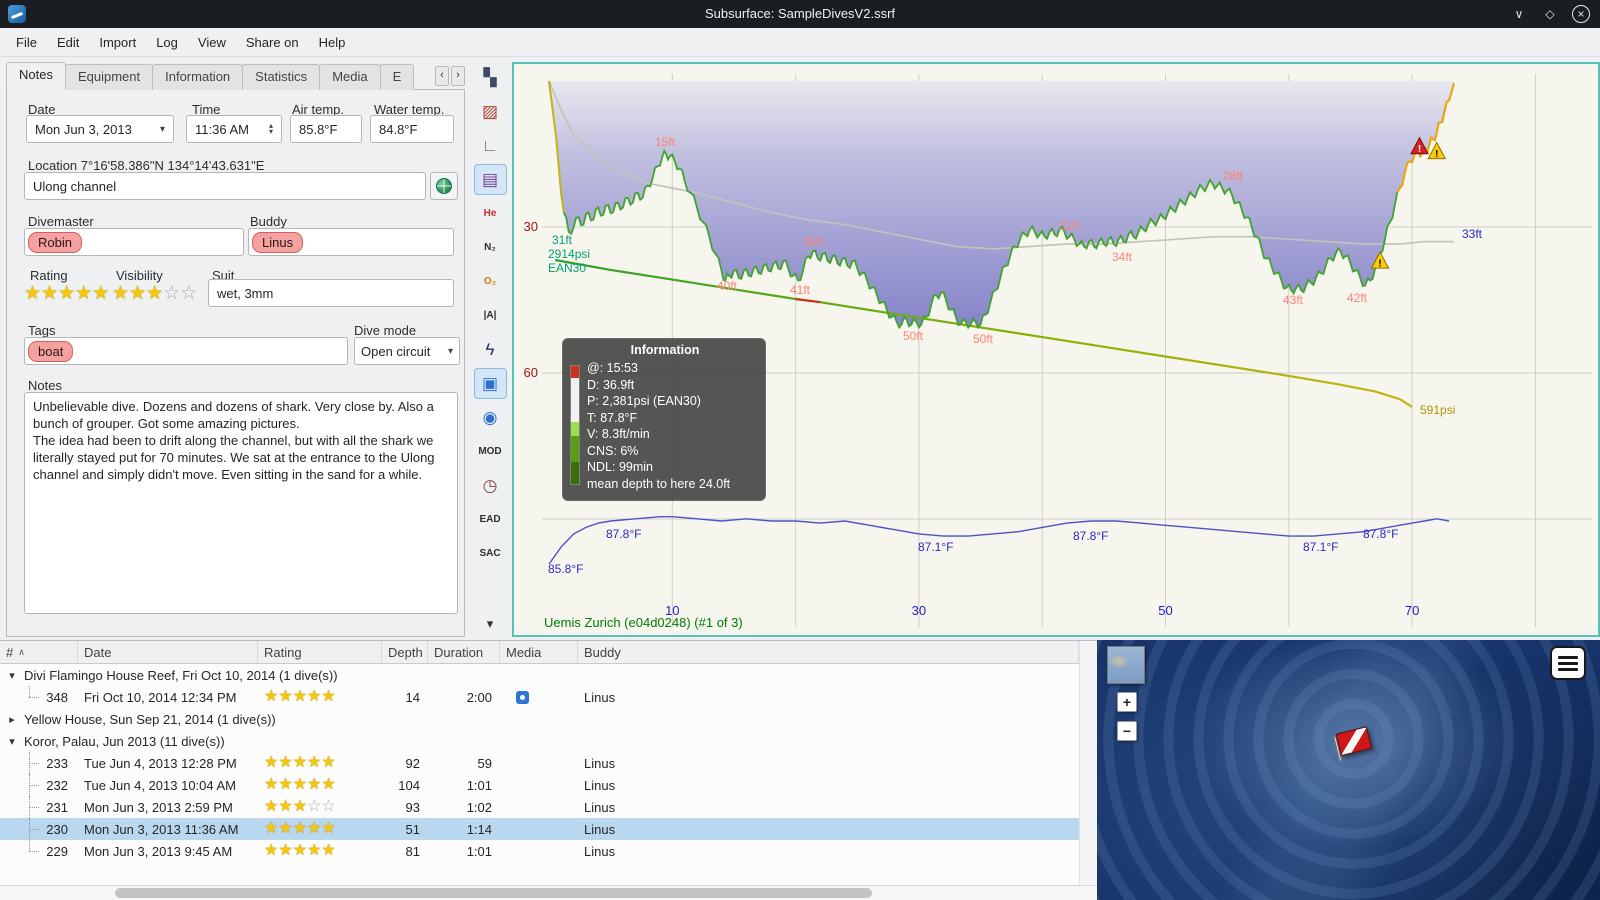  Describe the element at coordinates (350, 77) in the screenshot. I see `tab-media: Media` at that location.